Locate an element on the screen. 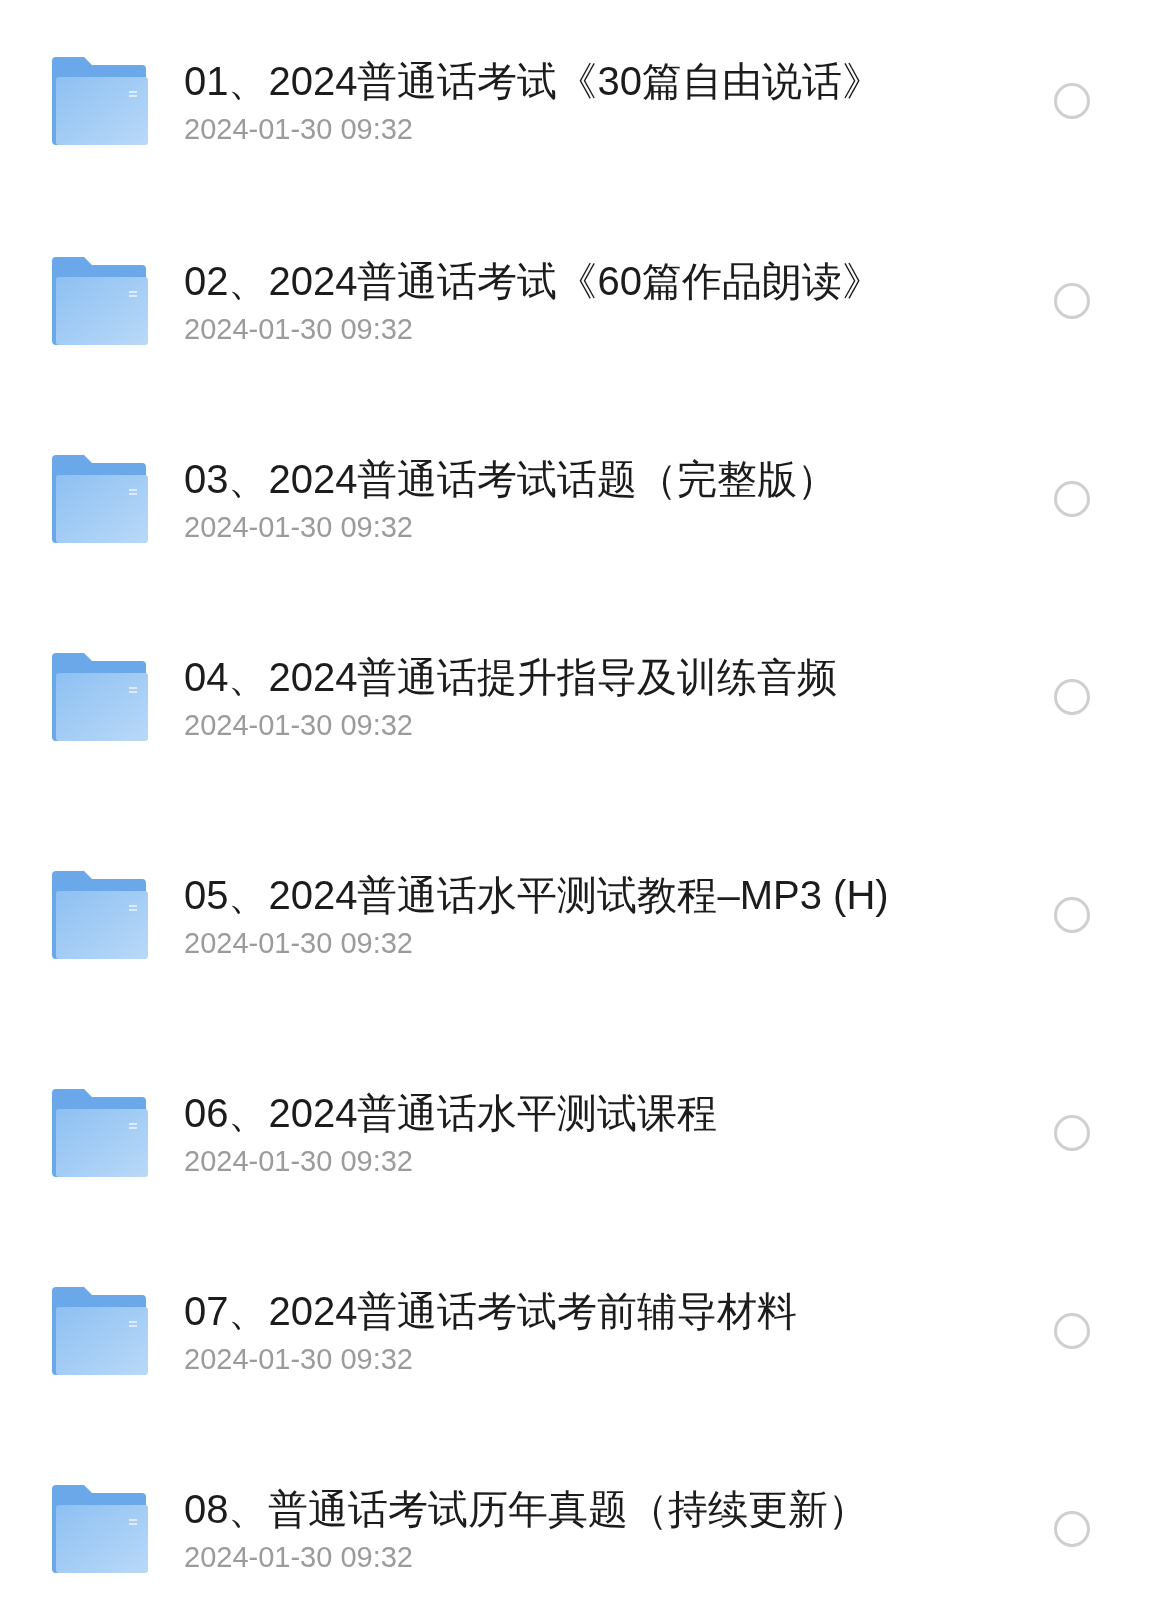  folder-name: 04、2024普通话提升指导及训练音频 is located at coordinates (511, 677).